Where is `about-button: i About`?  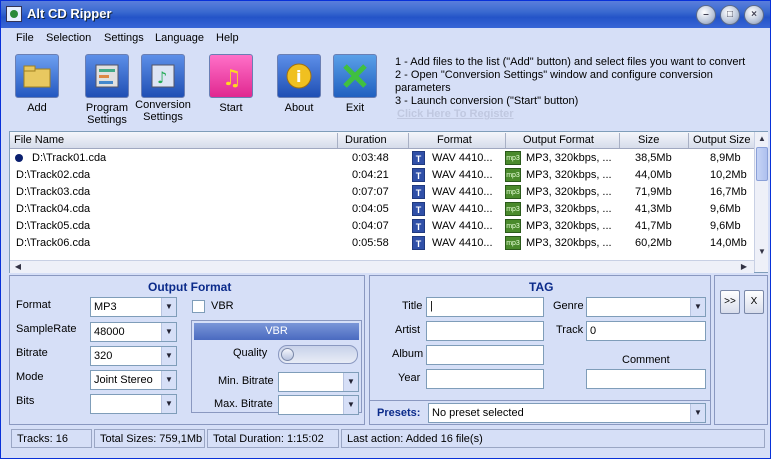
about-button: i About is located at coordinates (299, 90).